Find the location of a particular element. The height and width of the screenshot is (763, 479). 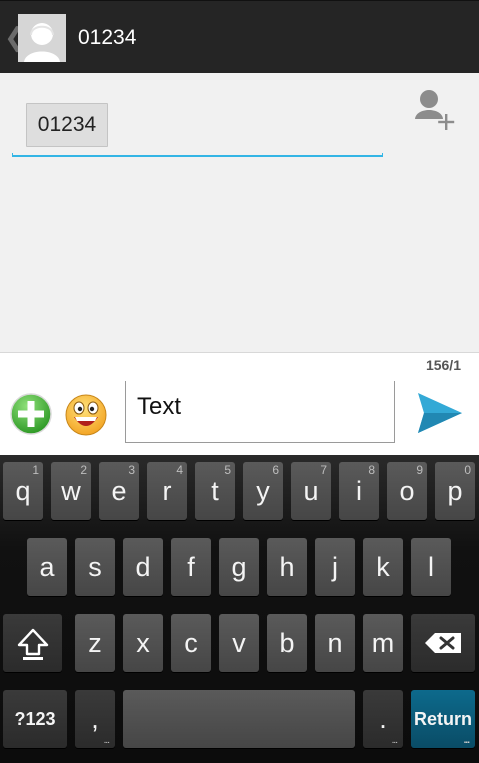

key-g: g is located at coordinates (239, 567).